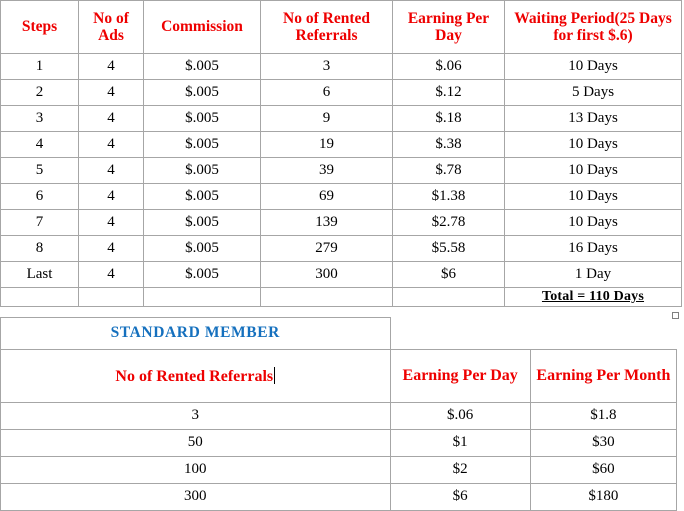 The image size is (684, 511). I want to click on table-row: 4 4 $.005 19 $.38 10 Days, so click(341, 144).